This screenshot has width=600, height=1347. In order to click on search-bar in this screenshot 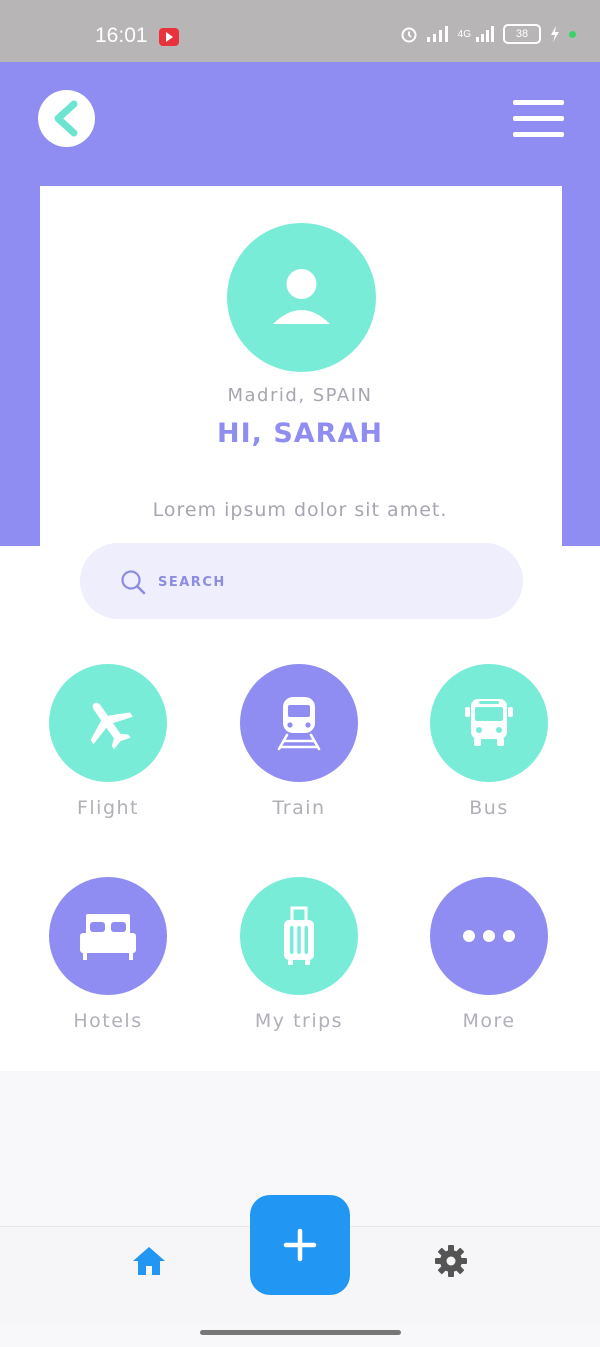, I will do `click(301, 581)`.